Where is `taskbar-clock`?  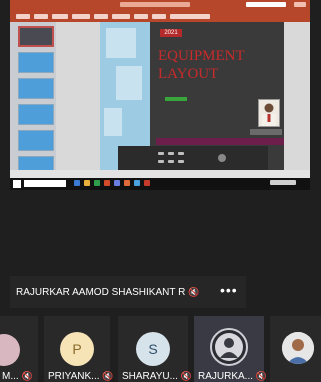
taskbar-clock is located at coordinates (283, 182).